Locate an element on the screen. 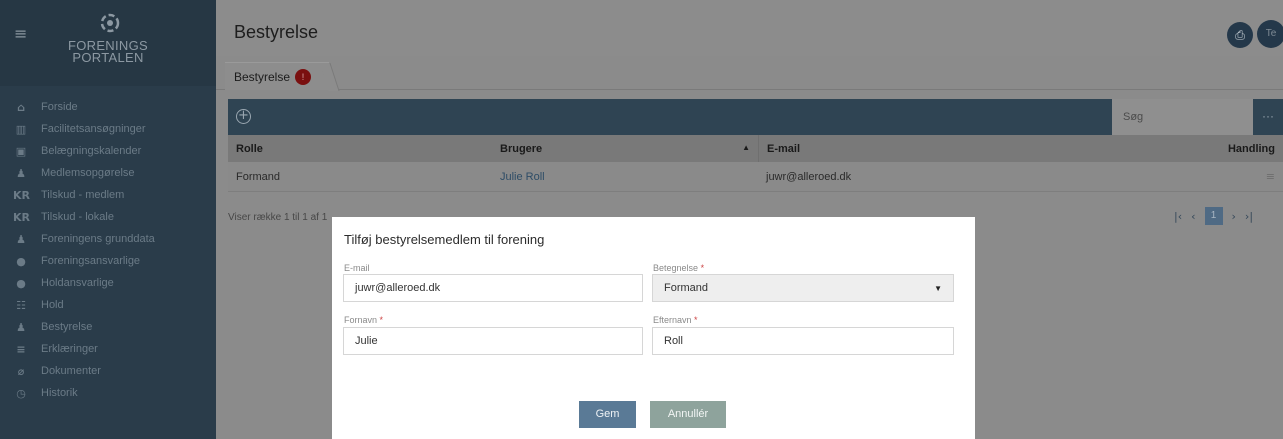 The width and height of the screenshot is (1283, 439). user-link: Julie Roll is located at coordinates (522, 177).